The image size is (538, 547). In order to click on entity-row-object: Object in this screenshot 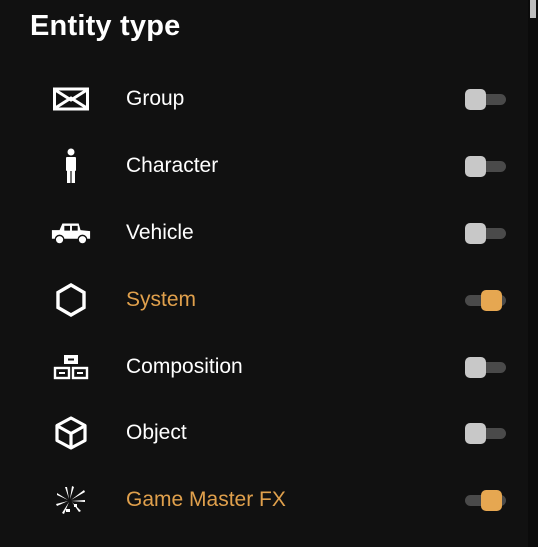, I will do `click(264, 433)`.